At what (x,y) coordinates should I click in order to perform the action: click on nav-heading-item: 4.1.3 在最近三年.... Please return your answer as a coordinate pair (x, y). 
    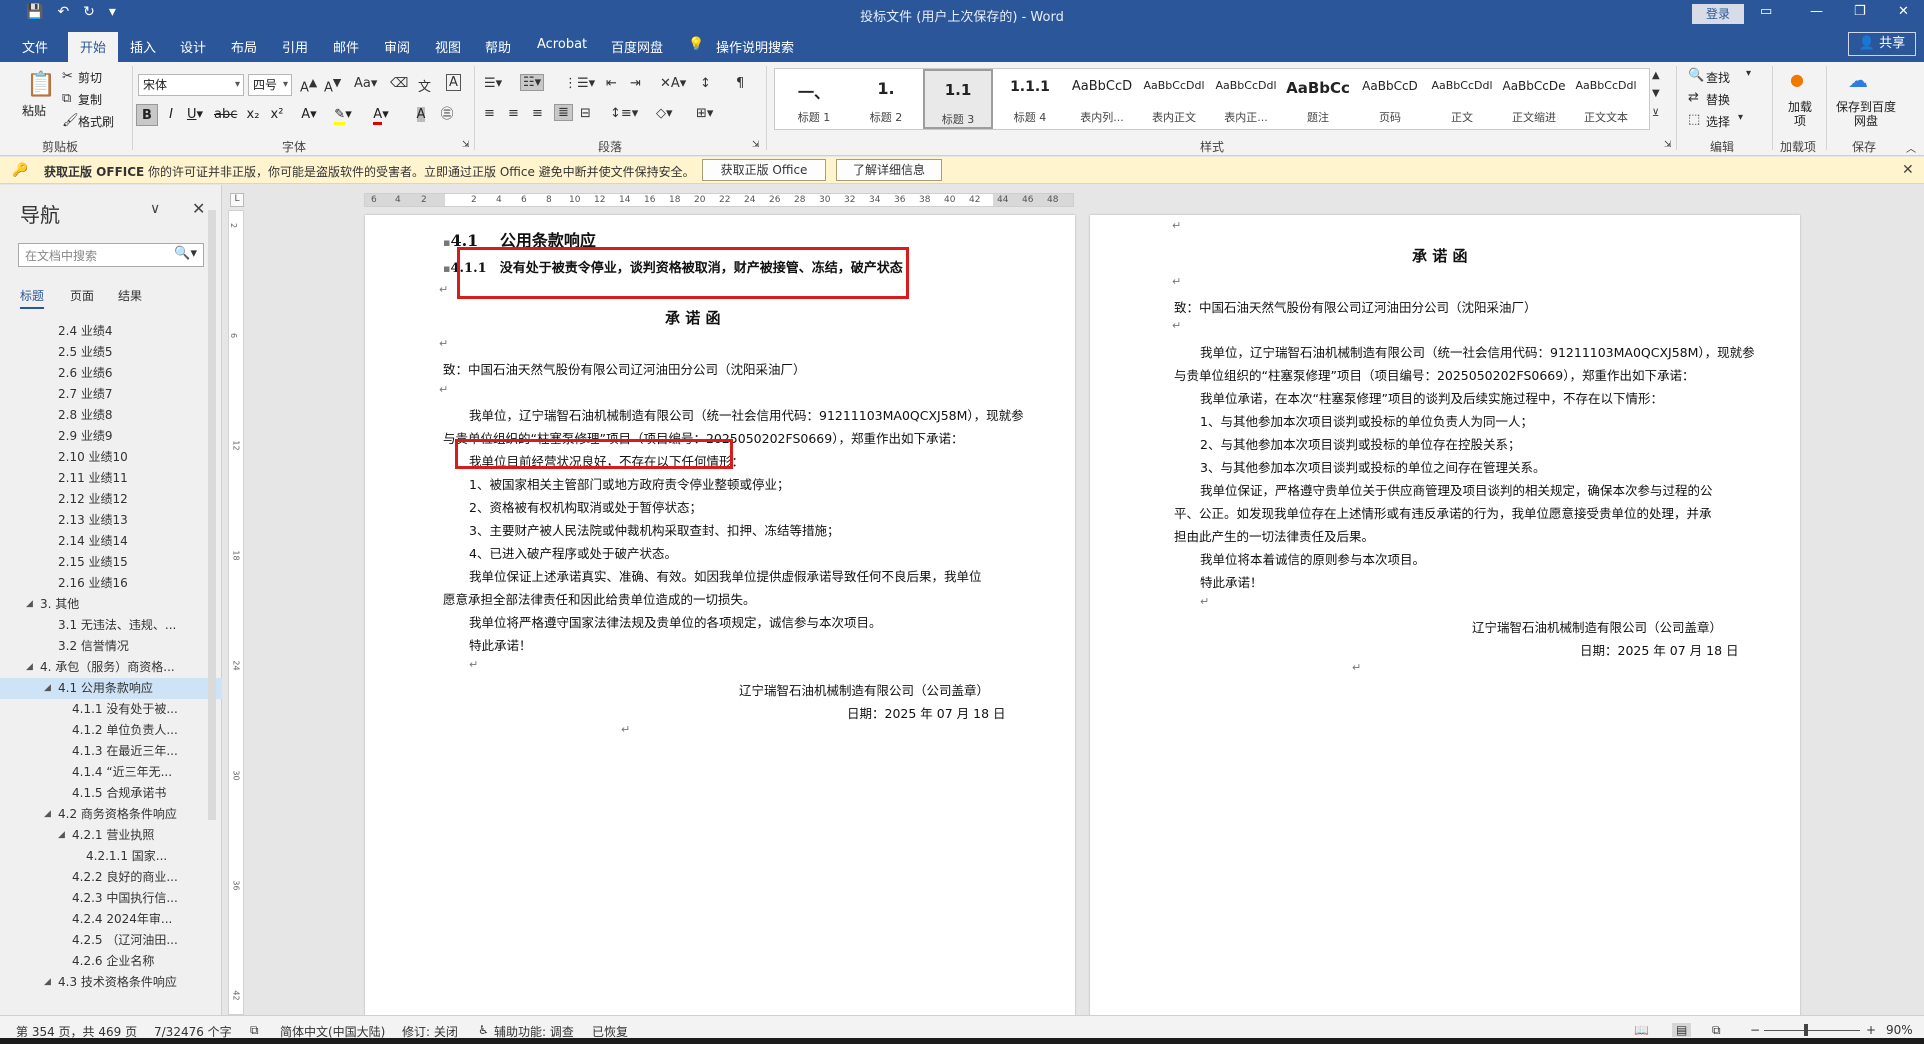
    Looking at the image, I should click on (111, 751).